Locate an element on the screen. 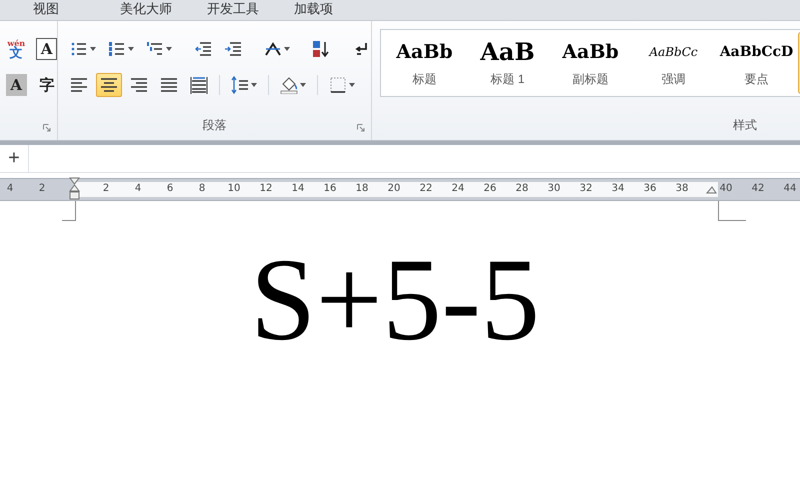 The width and height of the screenshot is (800, 484). ruler-number: 24 is located at coordinates (458, 189).